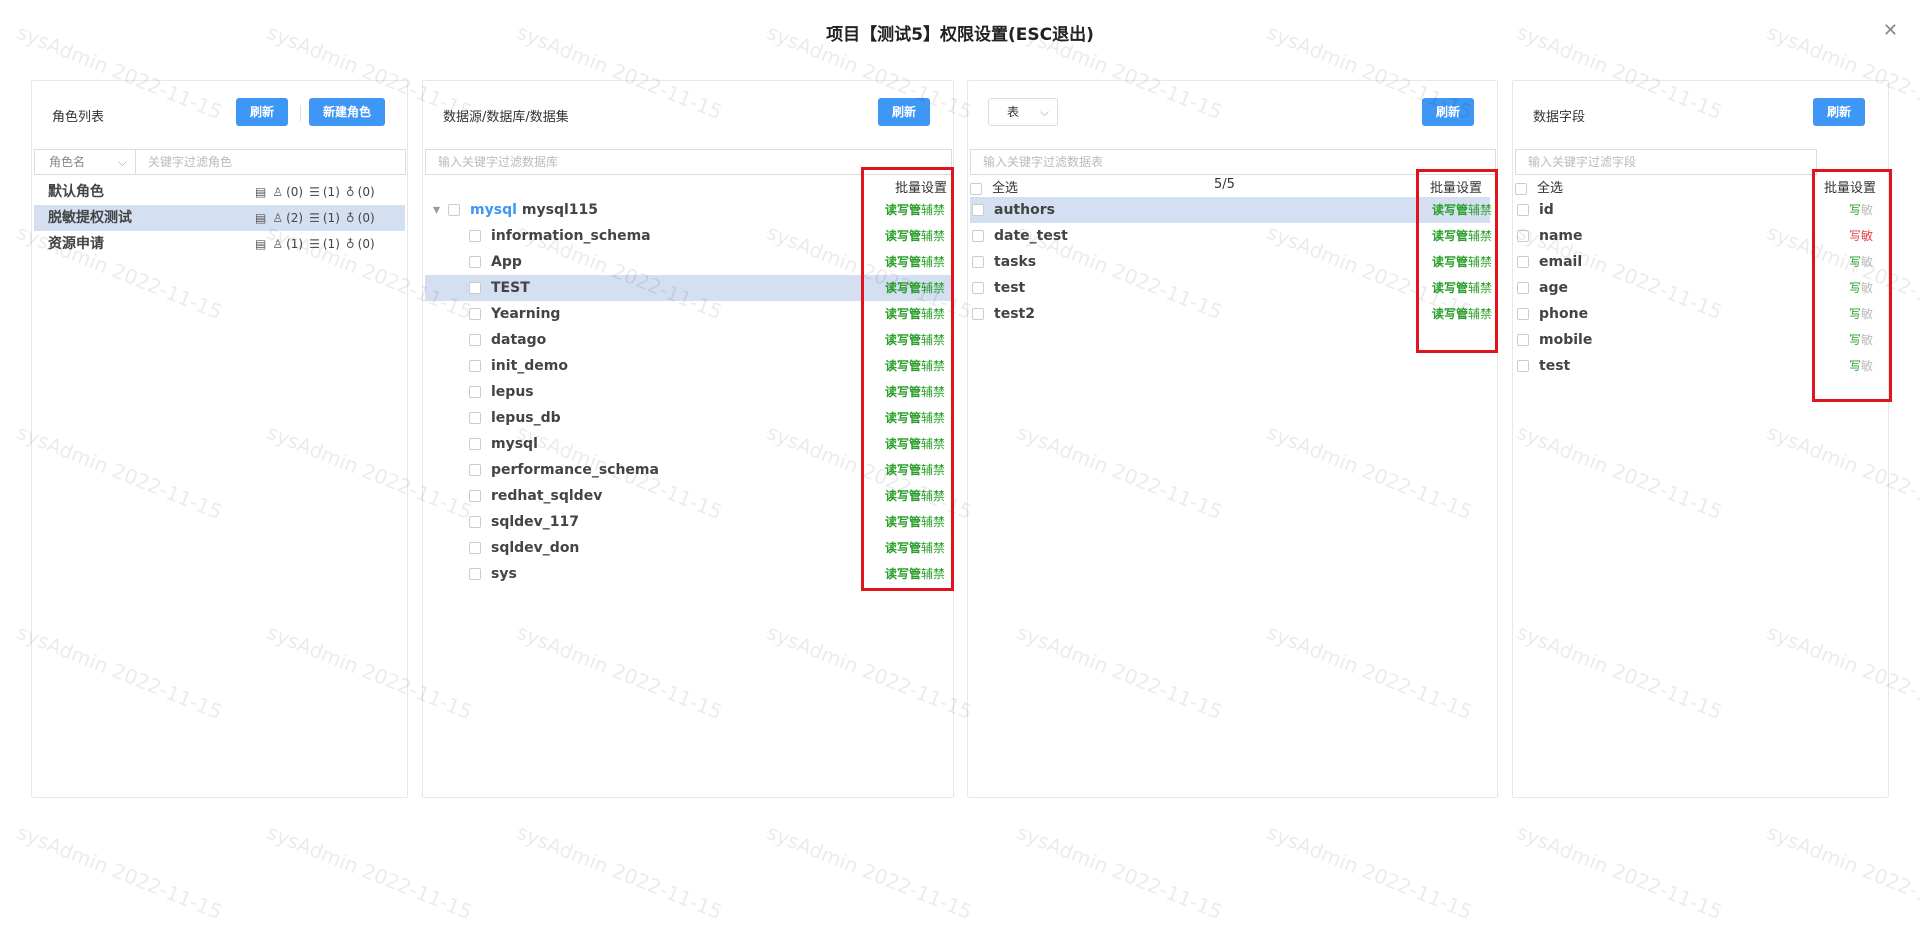 This screenshot has width=1920, height=937. What do you see at coordinates (1700, 288) in the screenshot?
I see `field-item: age 写敏` at bounding box center [1700, 288].